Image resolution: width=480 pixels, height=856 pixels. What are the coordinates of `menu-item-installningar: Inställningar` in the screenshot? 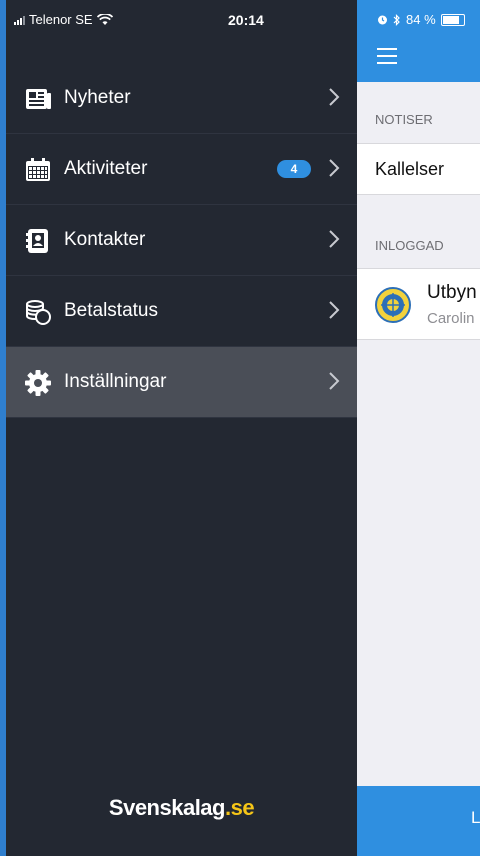 It's located at (181, 382).